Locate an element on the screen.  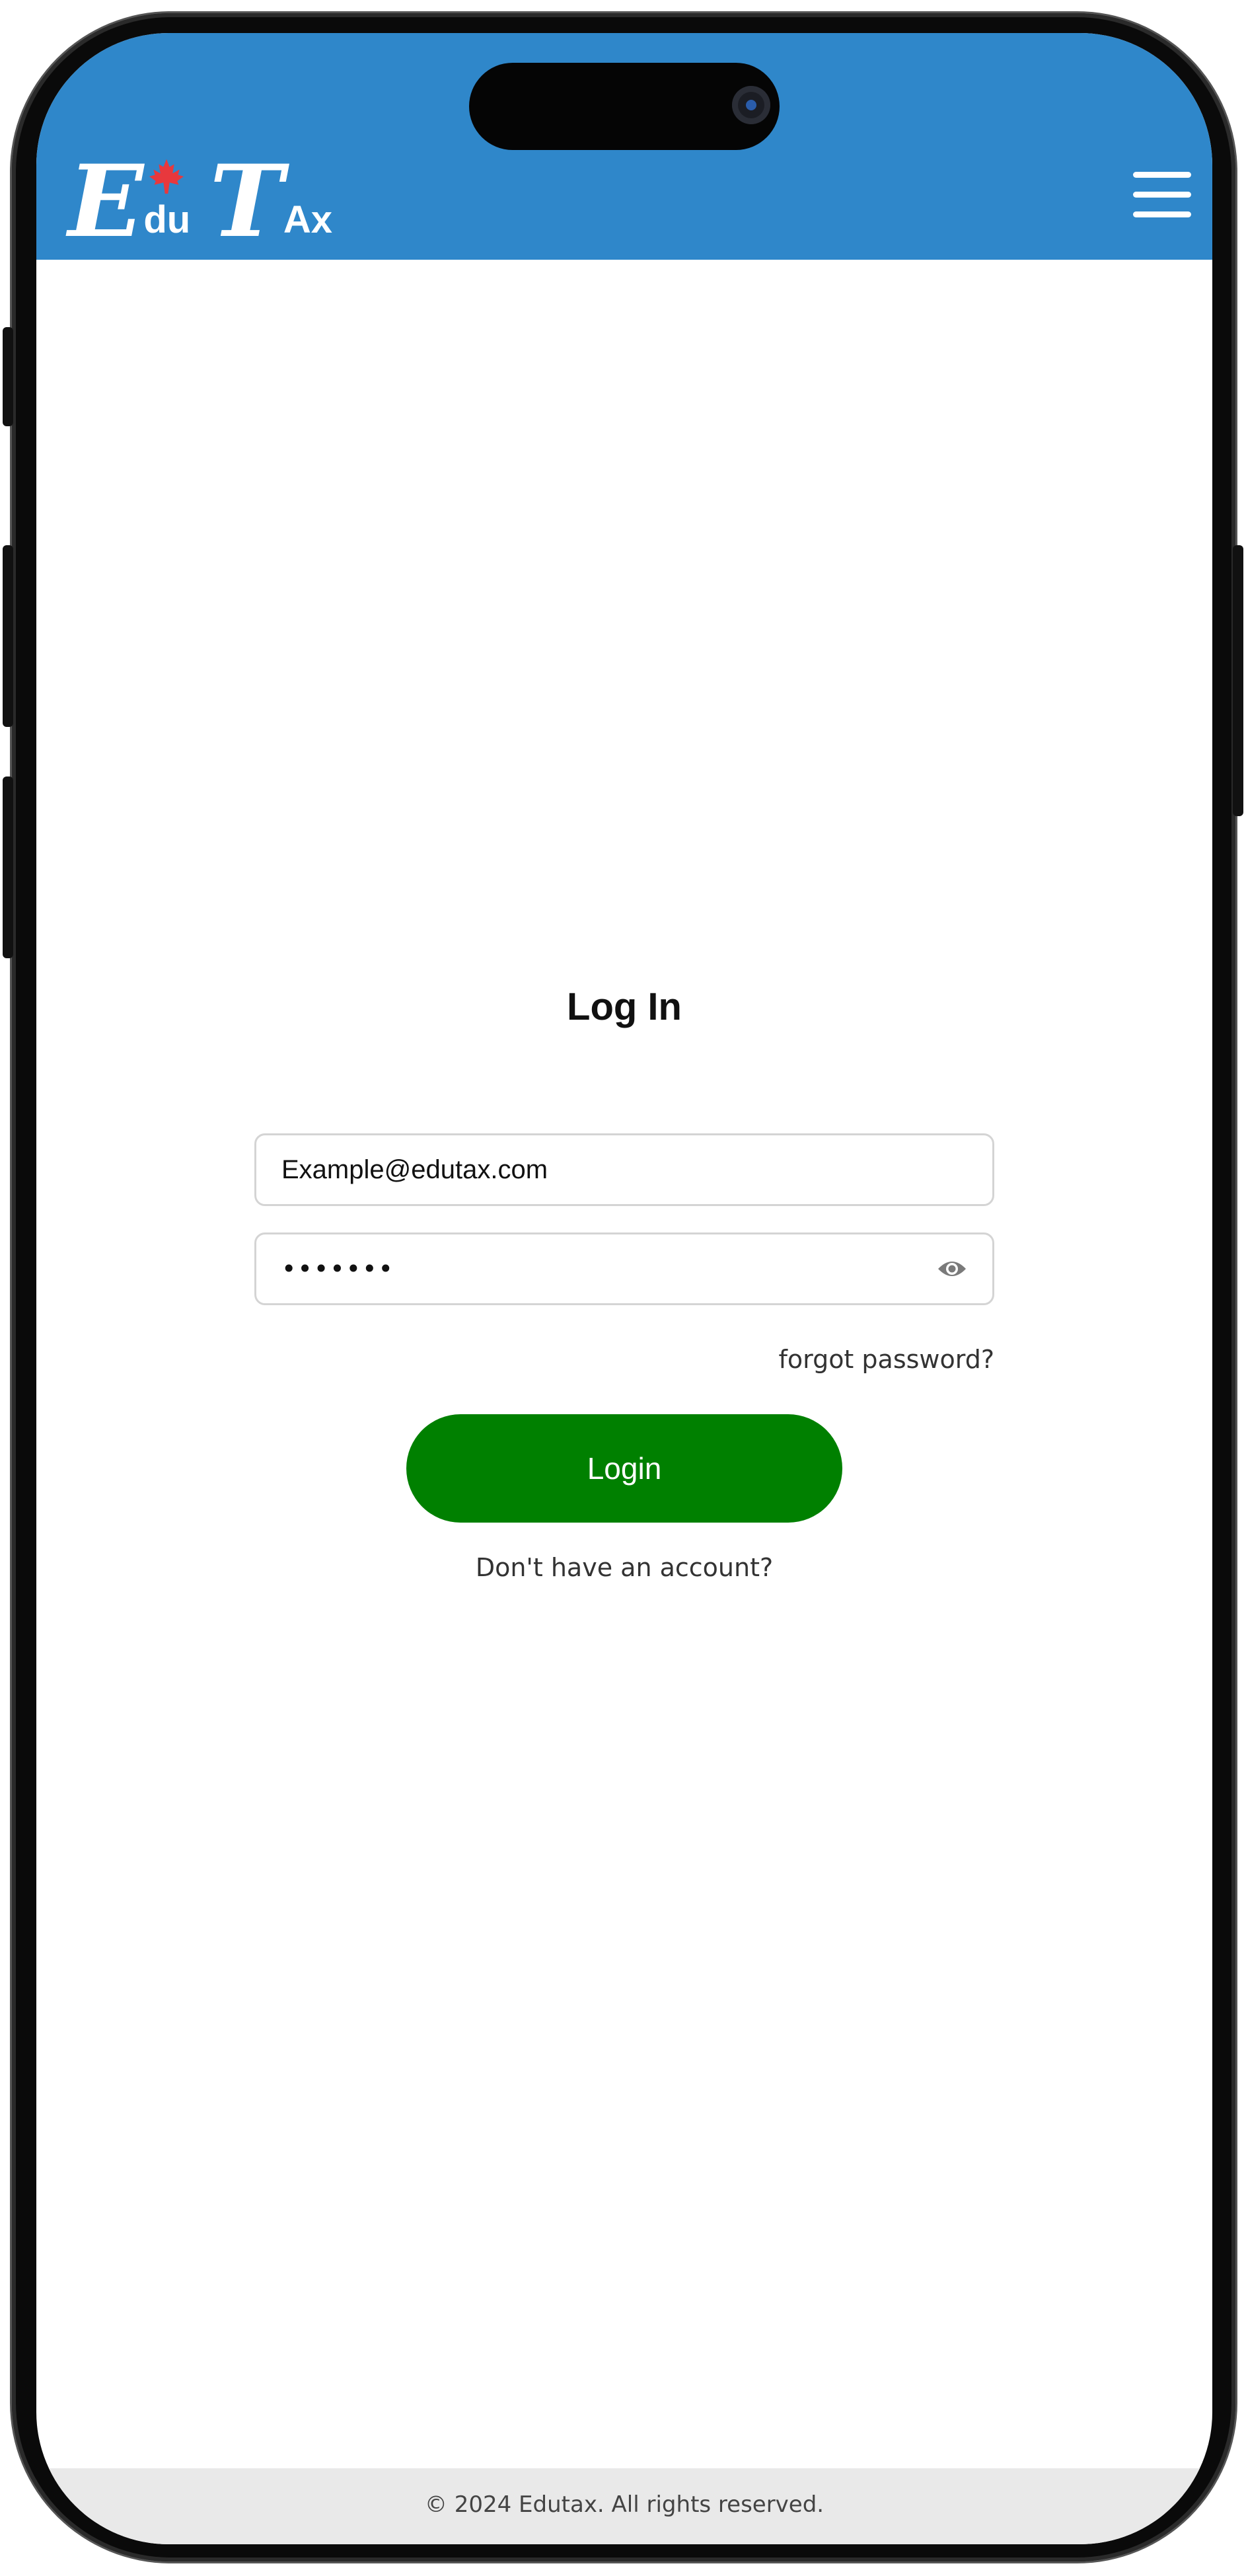
eye-icon is located at coordinates (952, 1269).